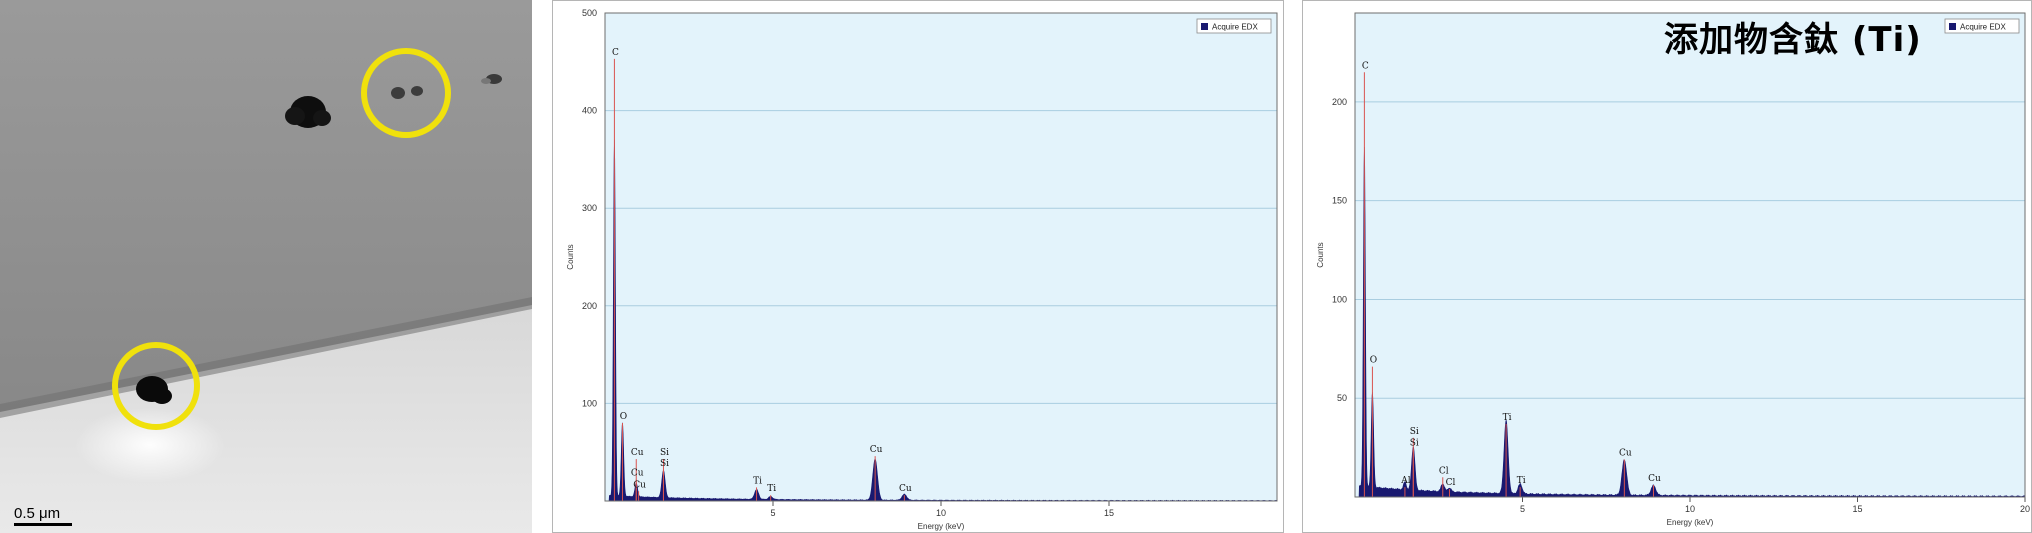 Image resolution: width=2032 pixels, height=533 pixels. Describe the element at coordinates (589, 111) in the screenshot. I see `y-tick-label: 400` at that location.